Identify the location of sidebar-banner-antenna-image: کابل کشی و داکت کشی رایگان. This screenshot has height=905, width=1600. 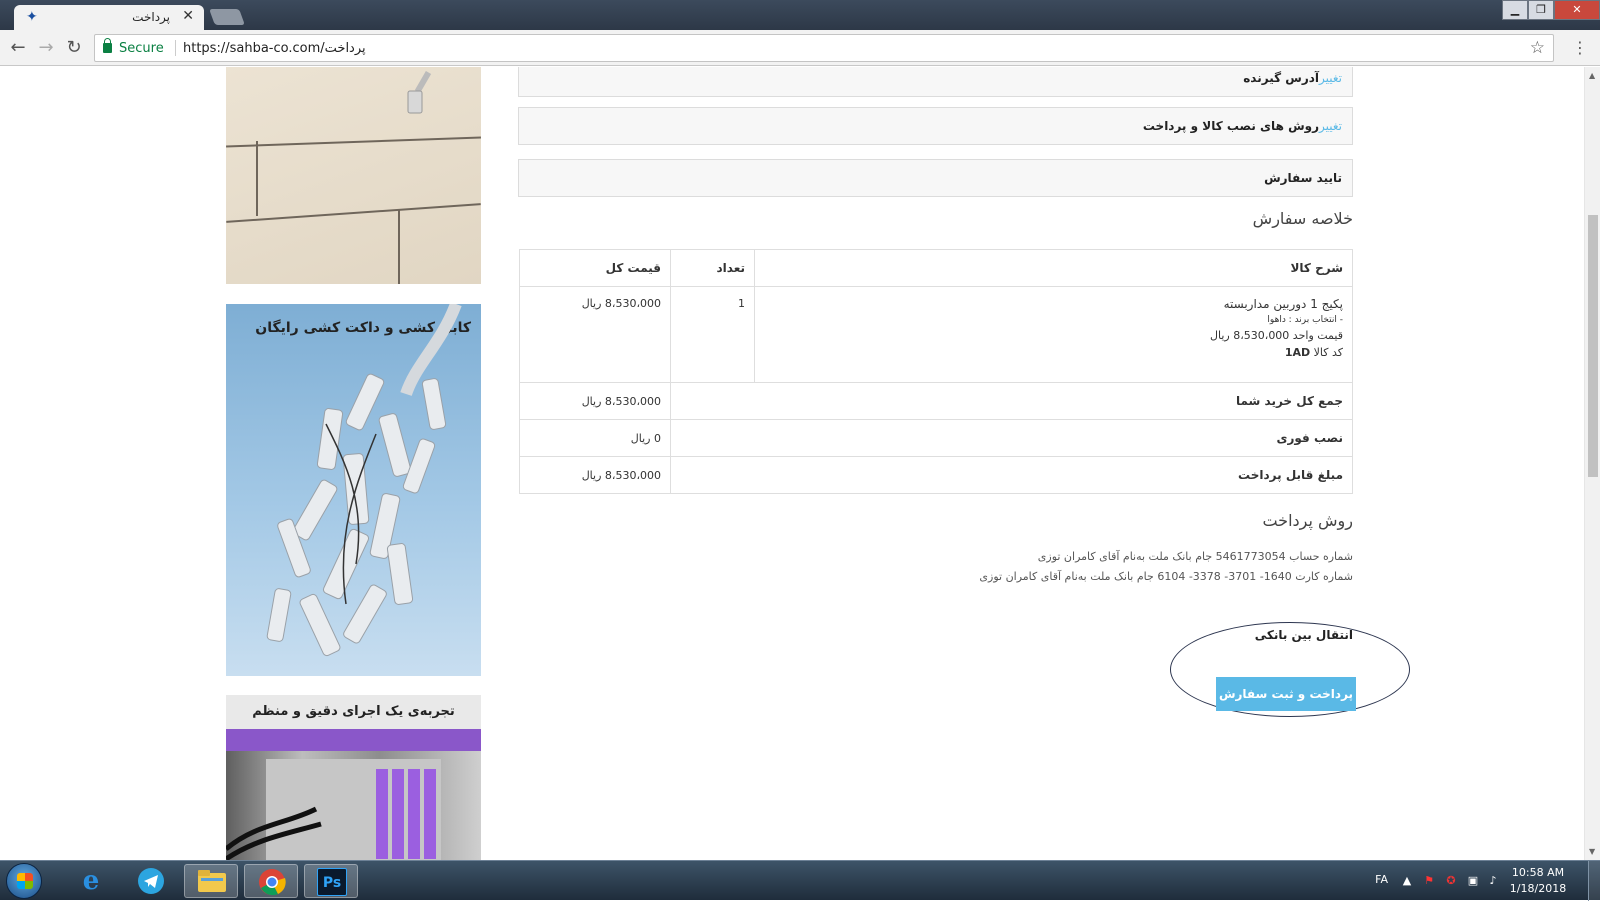
(353, 490).